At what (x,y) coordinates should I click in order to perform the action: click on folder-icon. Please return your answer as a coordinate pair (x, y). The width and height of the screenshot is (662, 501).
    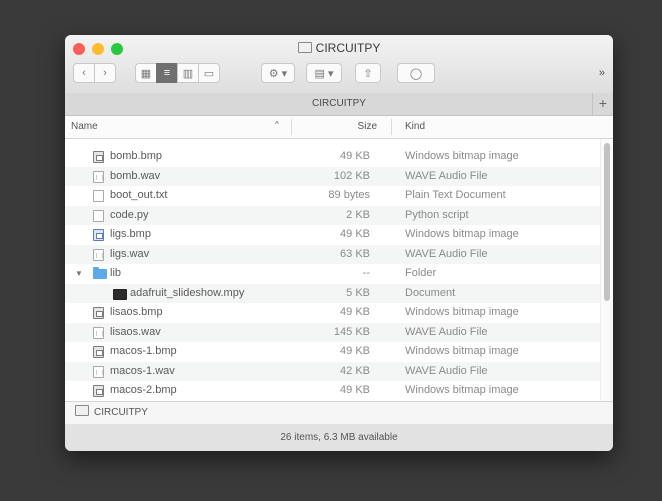
    Looking at the image, I should click on (100, 273).